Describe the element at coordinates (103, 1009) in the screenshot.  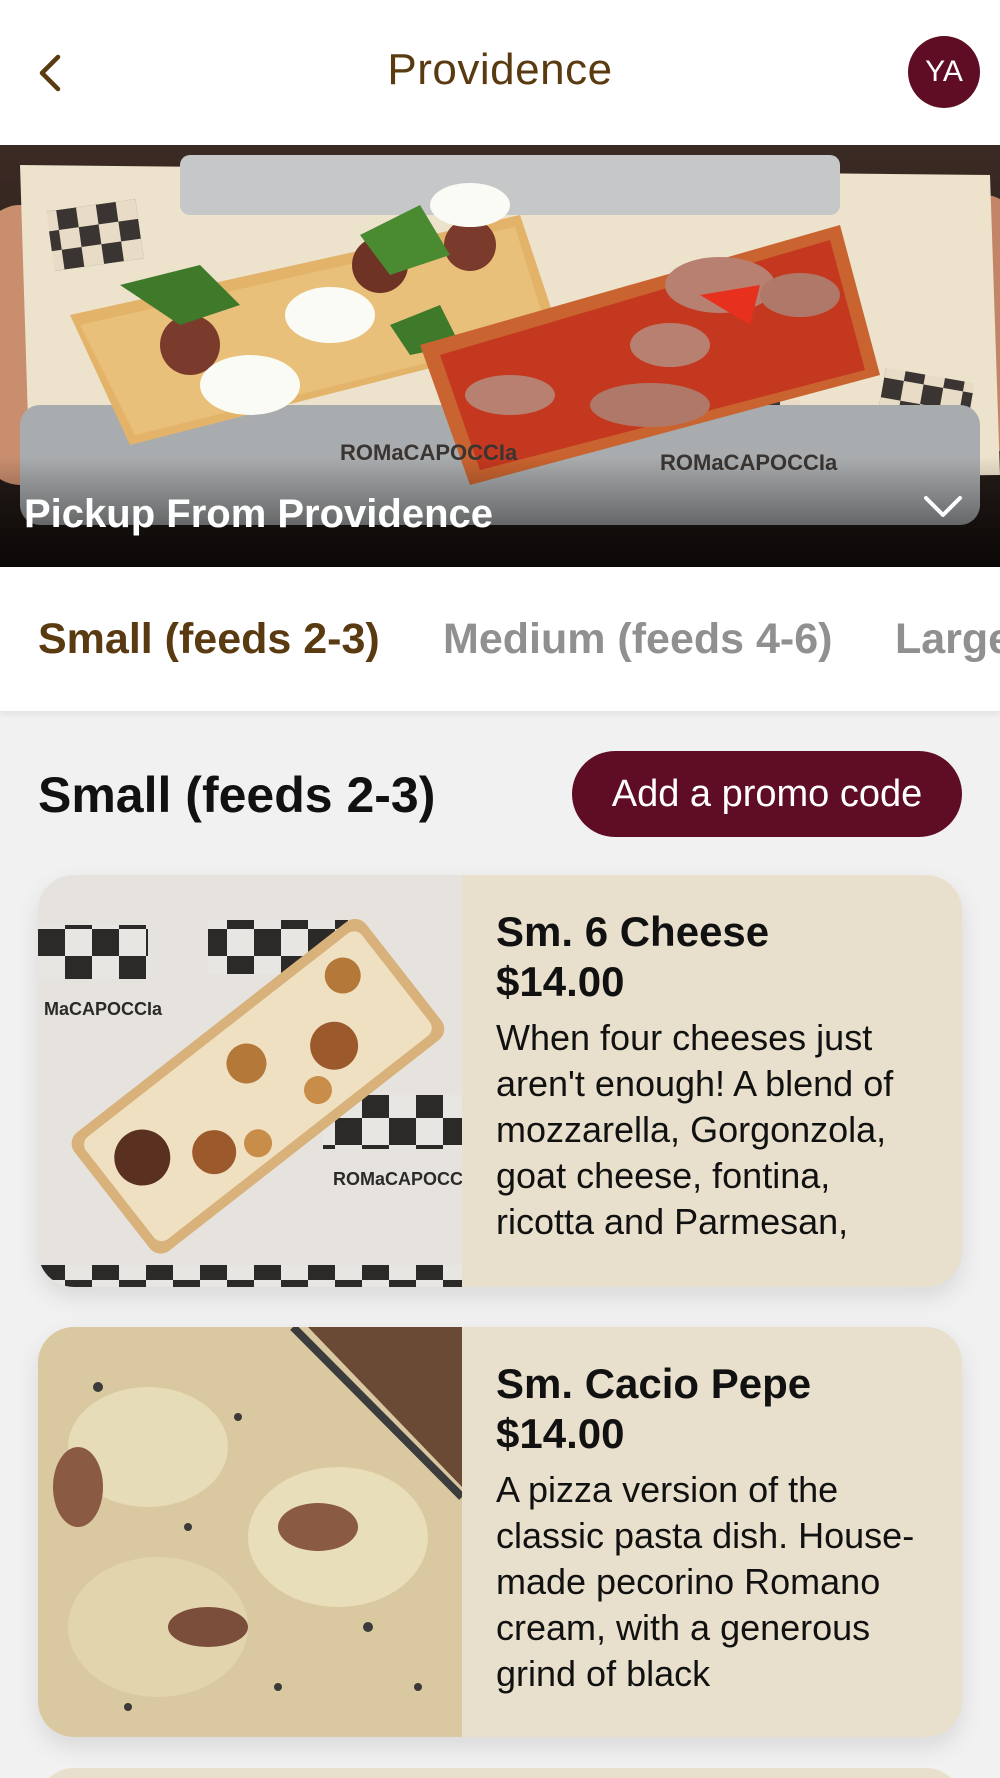
I see `svg-text: MaCAPOCCIa` at that location.